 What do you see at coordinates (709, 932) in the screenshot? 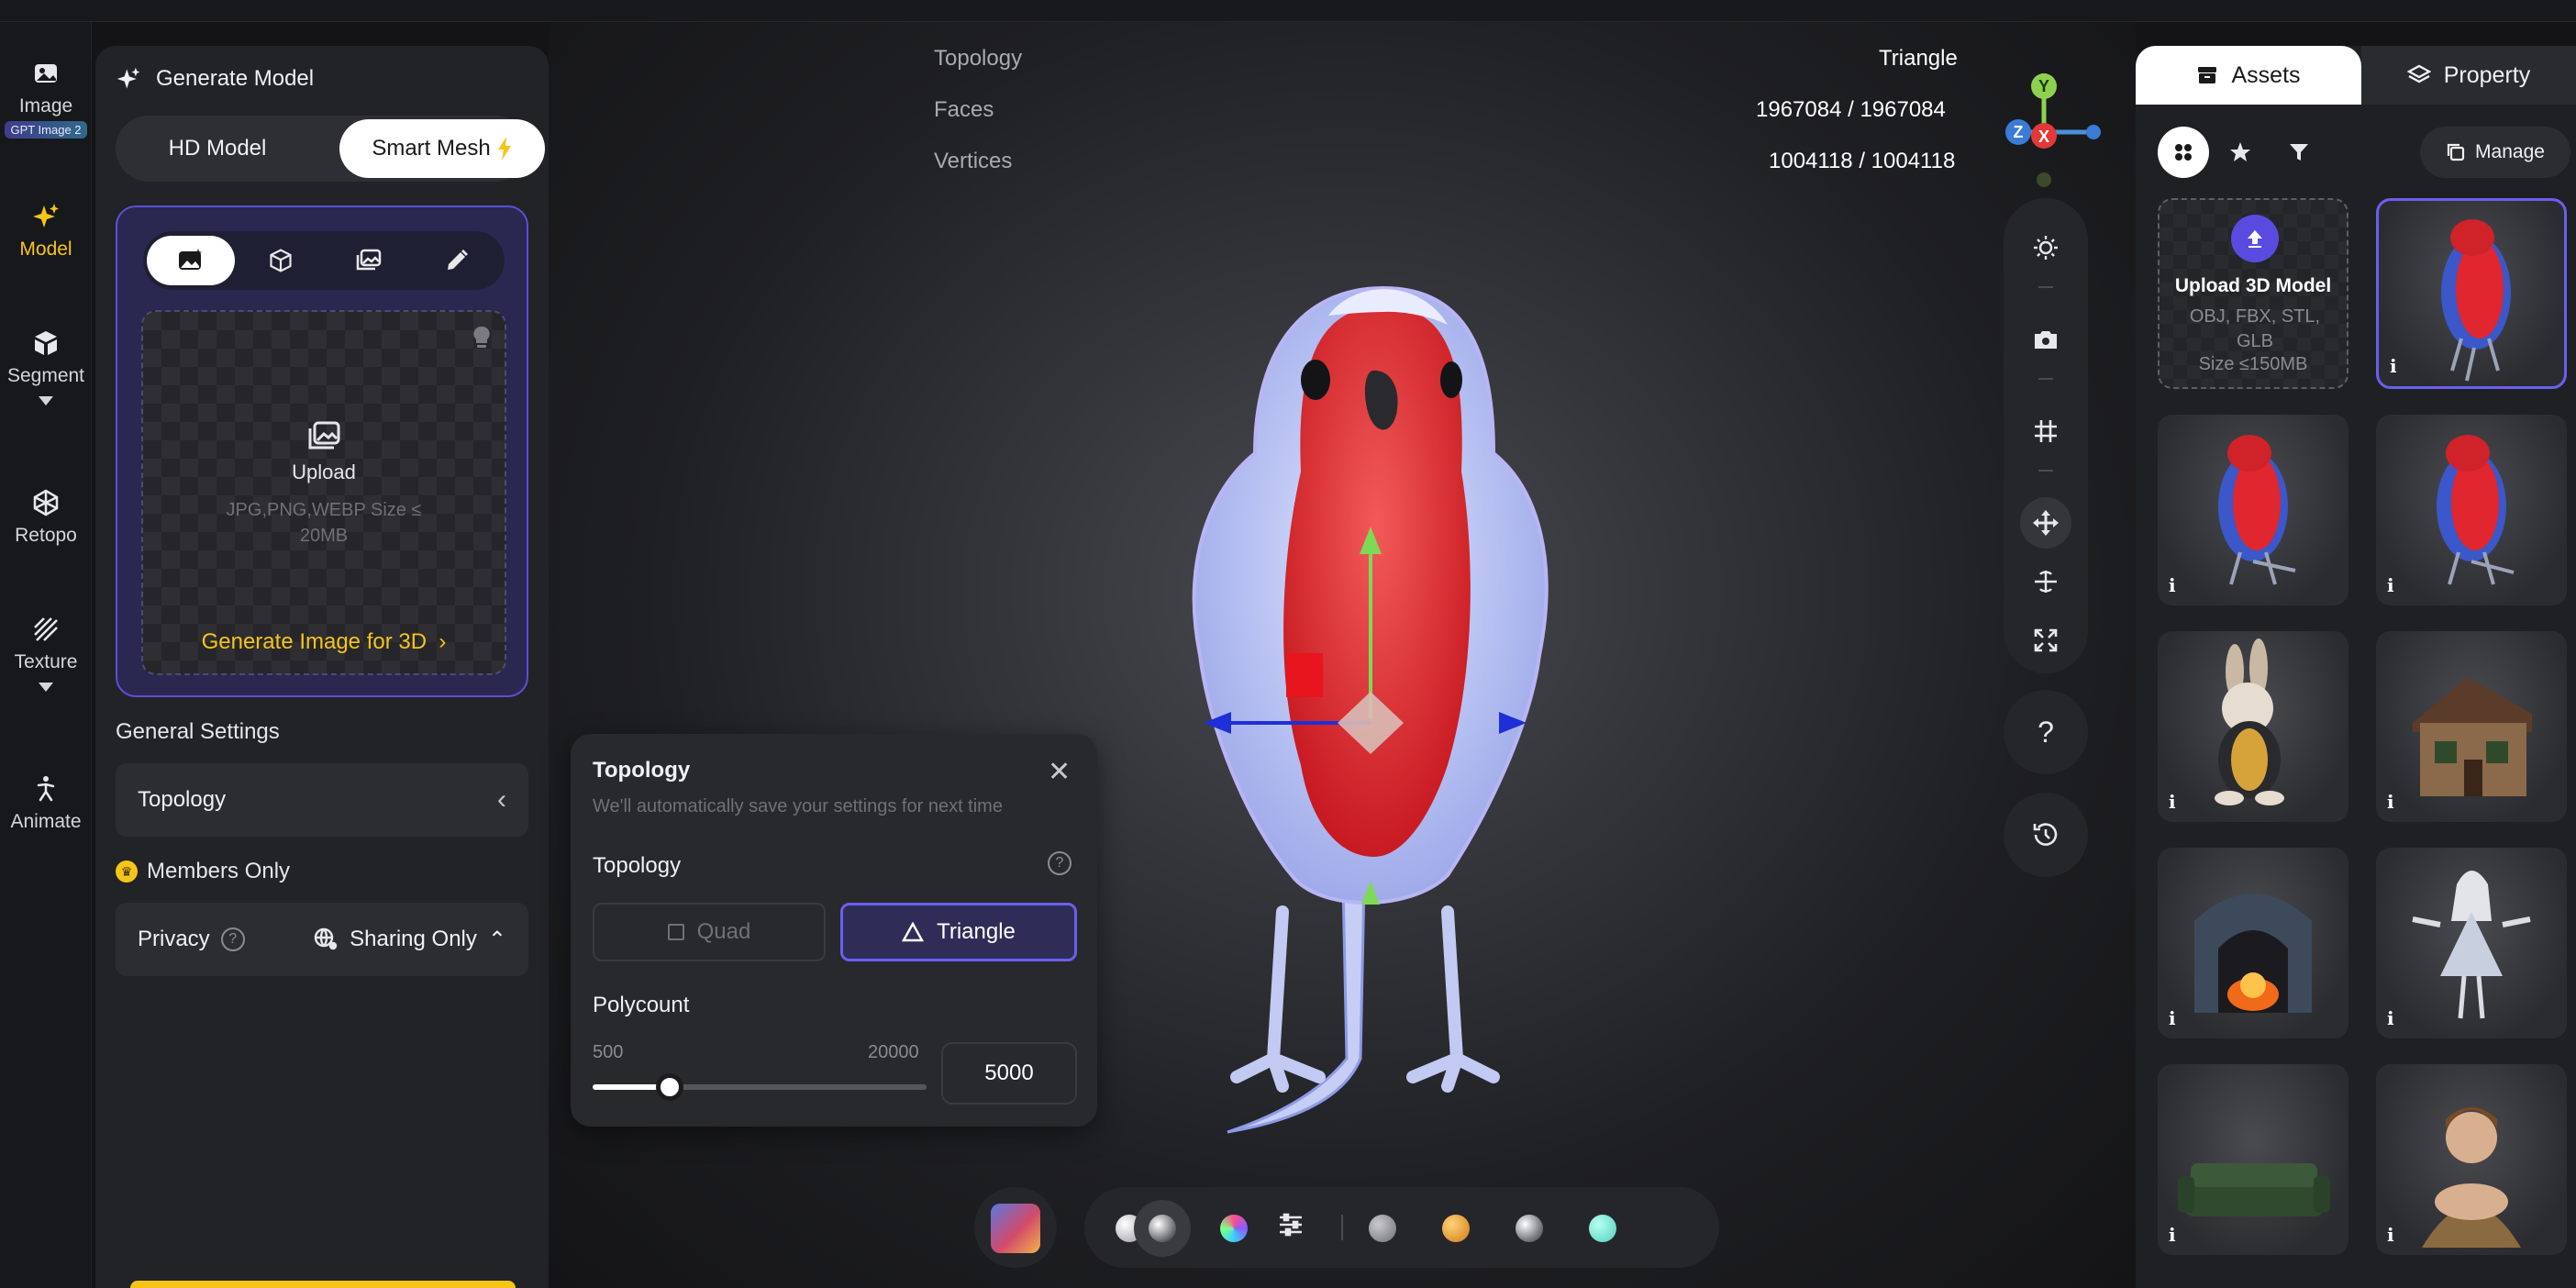
I see `quad-option: Quad` at bounding box center [709, 932].